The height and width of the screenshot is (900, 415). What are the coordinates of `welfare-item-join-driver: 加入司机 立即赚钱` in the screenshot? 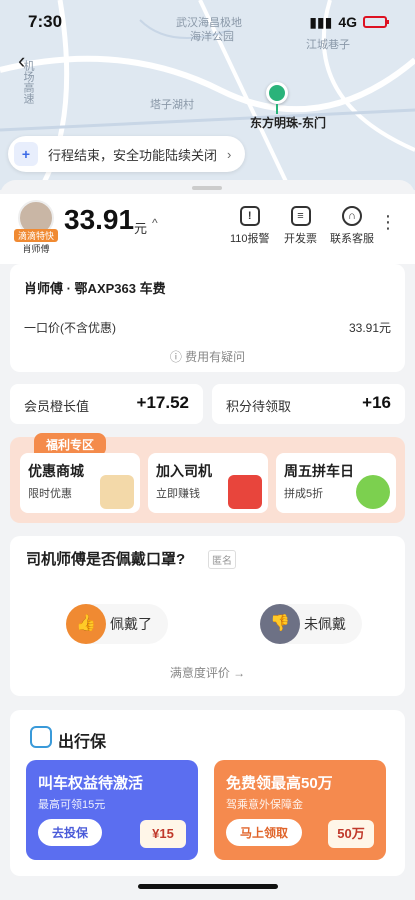 It's located at (208, 483).